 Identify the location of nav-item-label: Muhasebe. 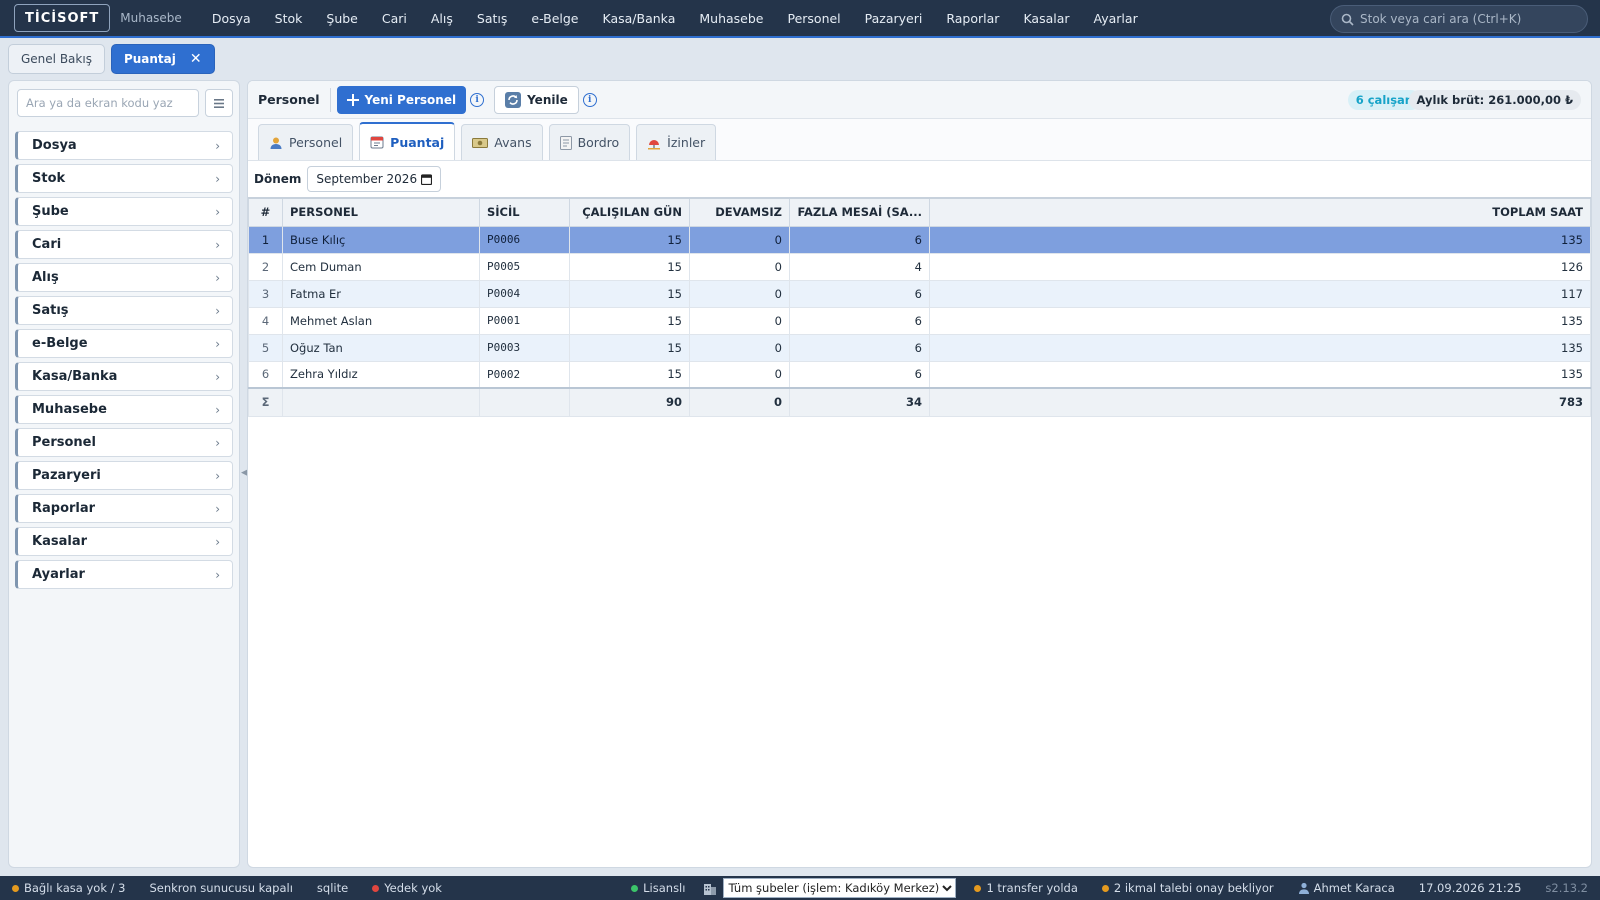
(69, 409).